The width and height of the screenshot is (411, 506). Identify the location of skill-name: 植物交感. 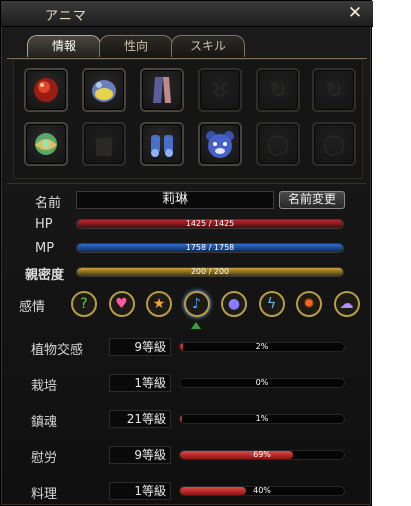
(57, 350).